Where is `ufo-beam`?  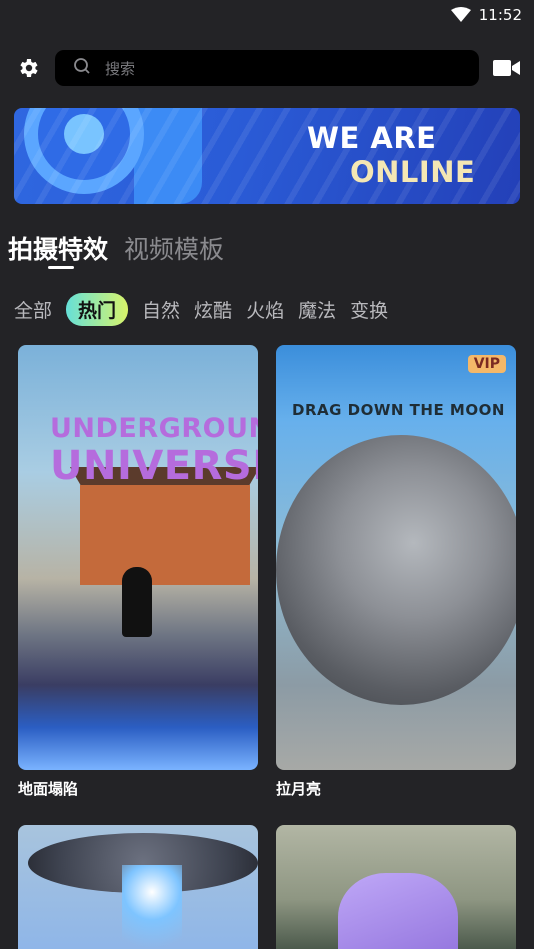
ufo-beam is located at coordinates (152, 907).